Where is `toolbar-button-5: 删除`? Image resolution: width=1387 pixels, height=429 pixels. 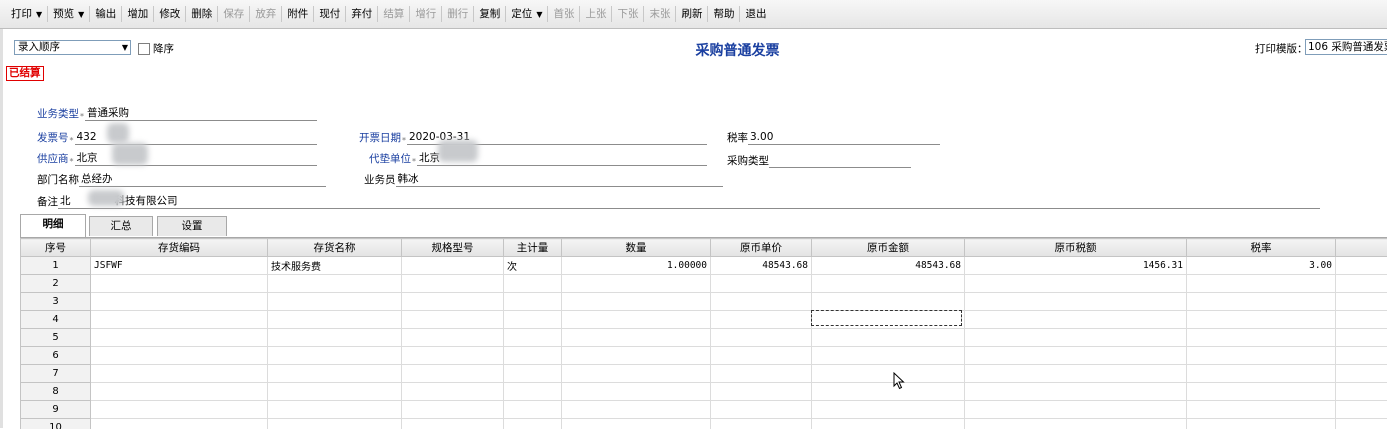 toolbar-button-5: 删除 is located at coordinates (201, 14).